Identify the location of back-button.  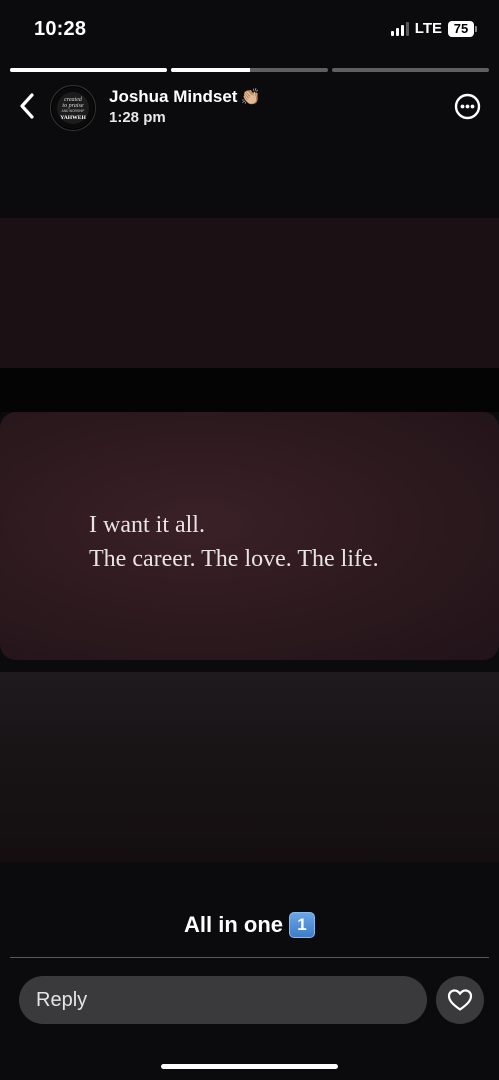
(27, 106).